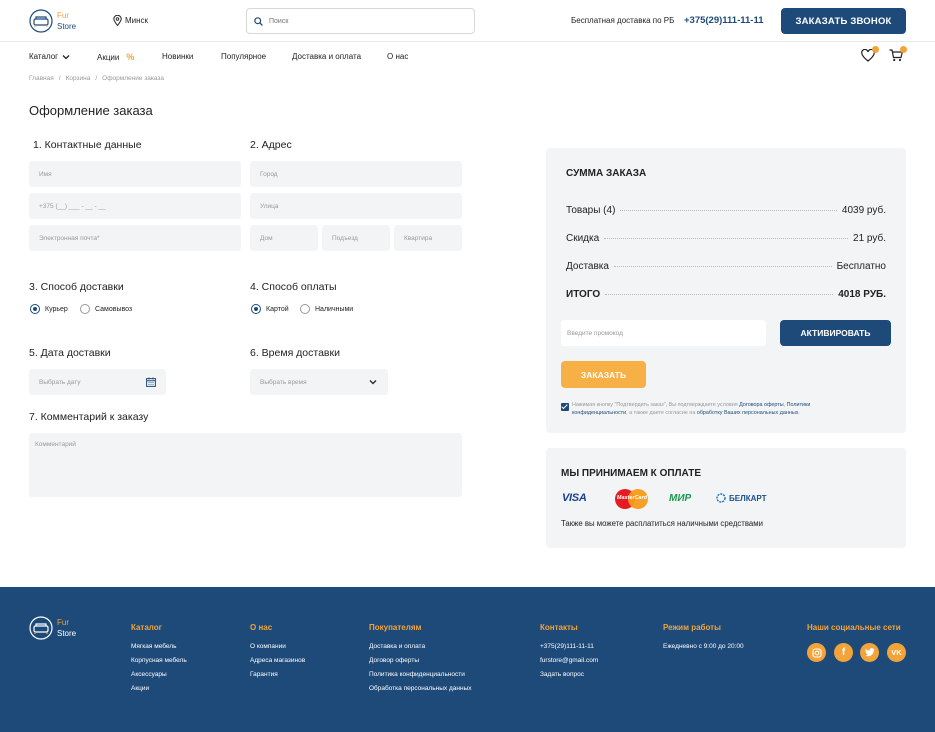 The image size is (935, 732). Describe the element at coordinates (293, 287) in the screenshot. I see `payment-method-title: 4. Способ оплаты` at that location.